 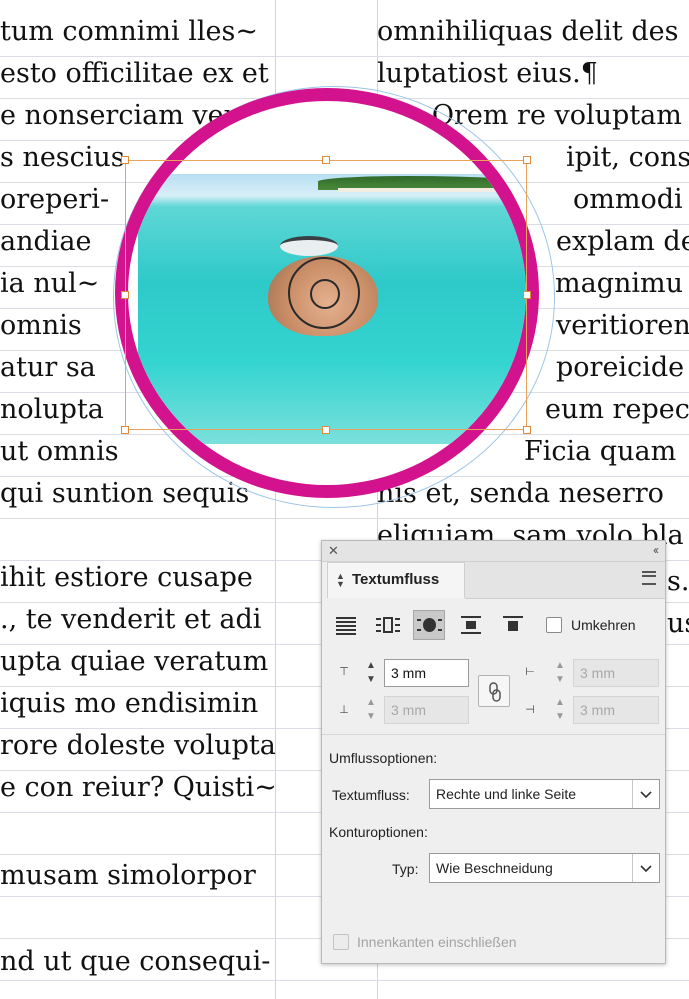 What do you see at coordinates (325, 294) in the screenshot?
I see `content-grabber-center` at bounding box center [325, 294].